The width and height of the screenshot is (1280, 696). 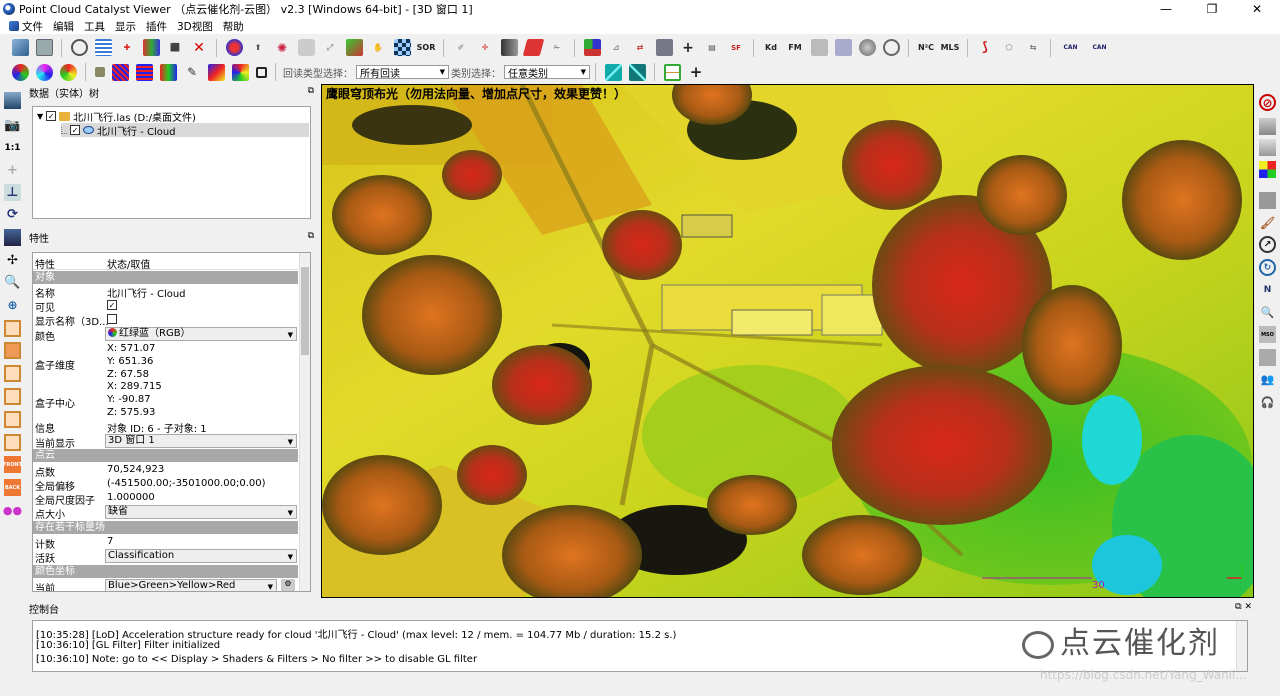 What do you see at coordinates (1033, 47) in the screenshot?
I see `align-icon: ⇆` at bounding box center [1033, 47].